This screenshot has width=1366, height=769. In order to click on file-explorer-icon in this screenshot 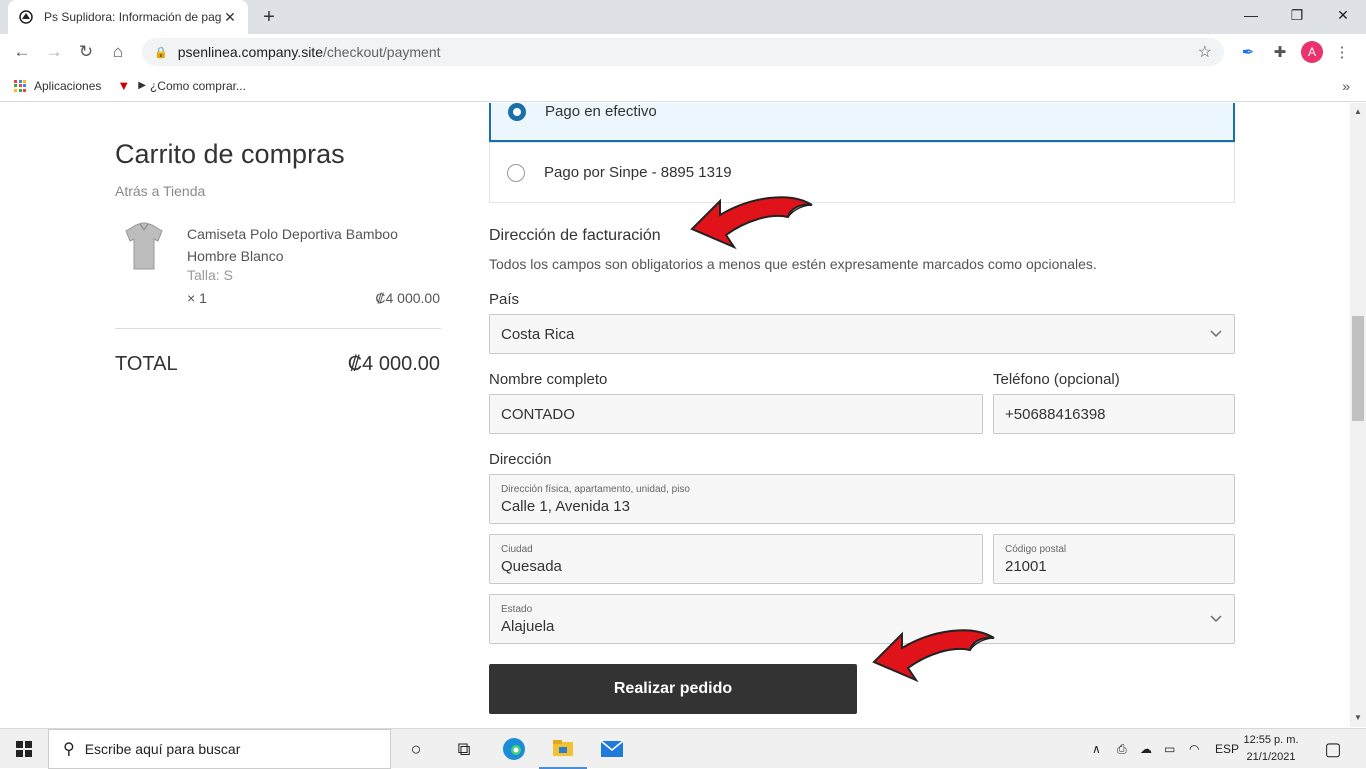, I will do `click(563, 749)`.